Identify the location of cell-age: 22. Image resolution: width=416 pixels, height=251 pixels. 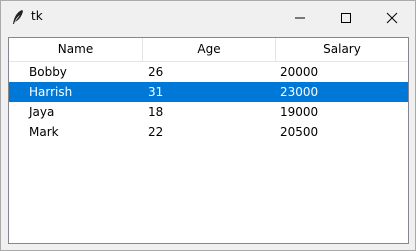
(156, 132).